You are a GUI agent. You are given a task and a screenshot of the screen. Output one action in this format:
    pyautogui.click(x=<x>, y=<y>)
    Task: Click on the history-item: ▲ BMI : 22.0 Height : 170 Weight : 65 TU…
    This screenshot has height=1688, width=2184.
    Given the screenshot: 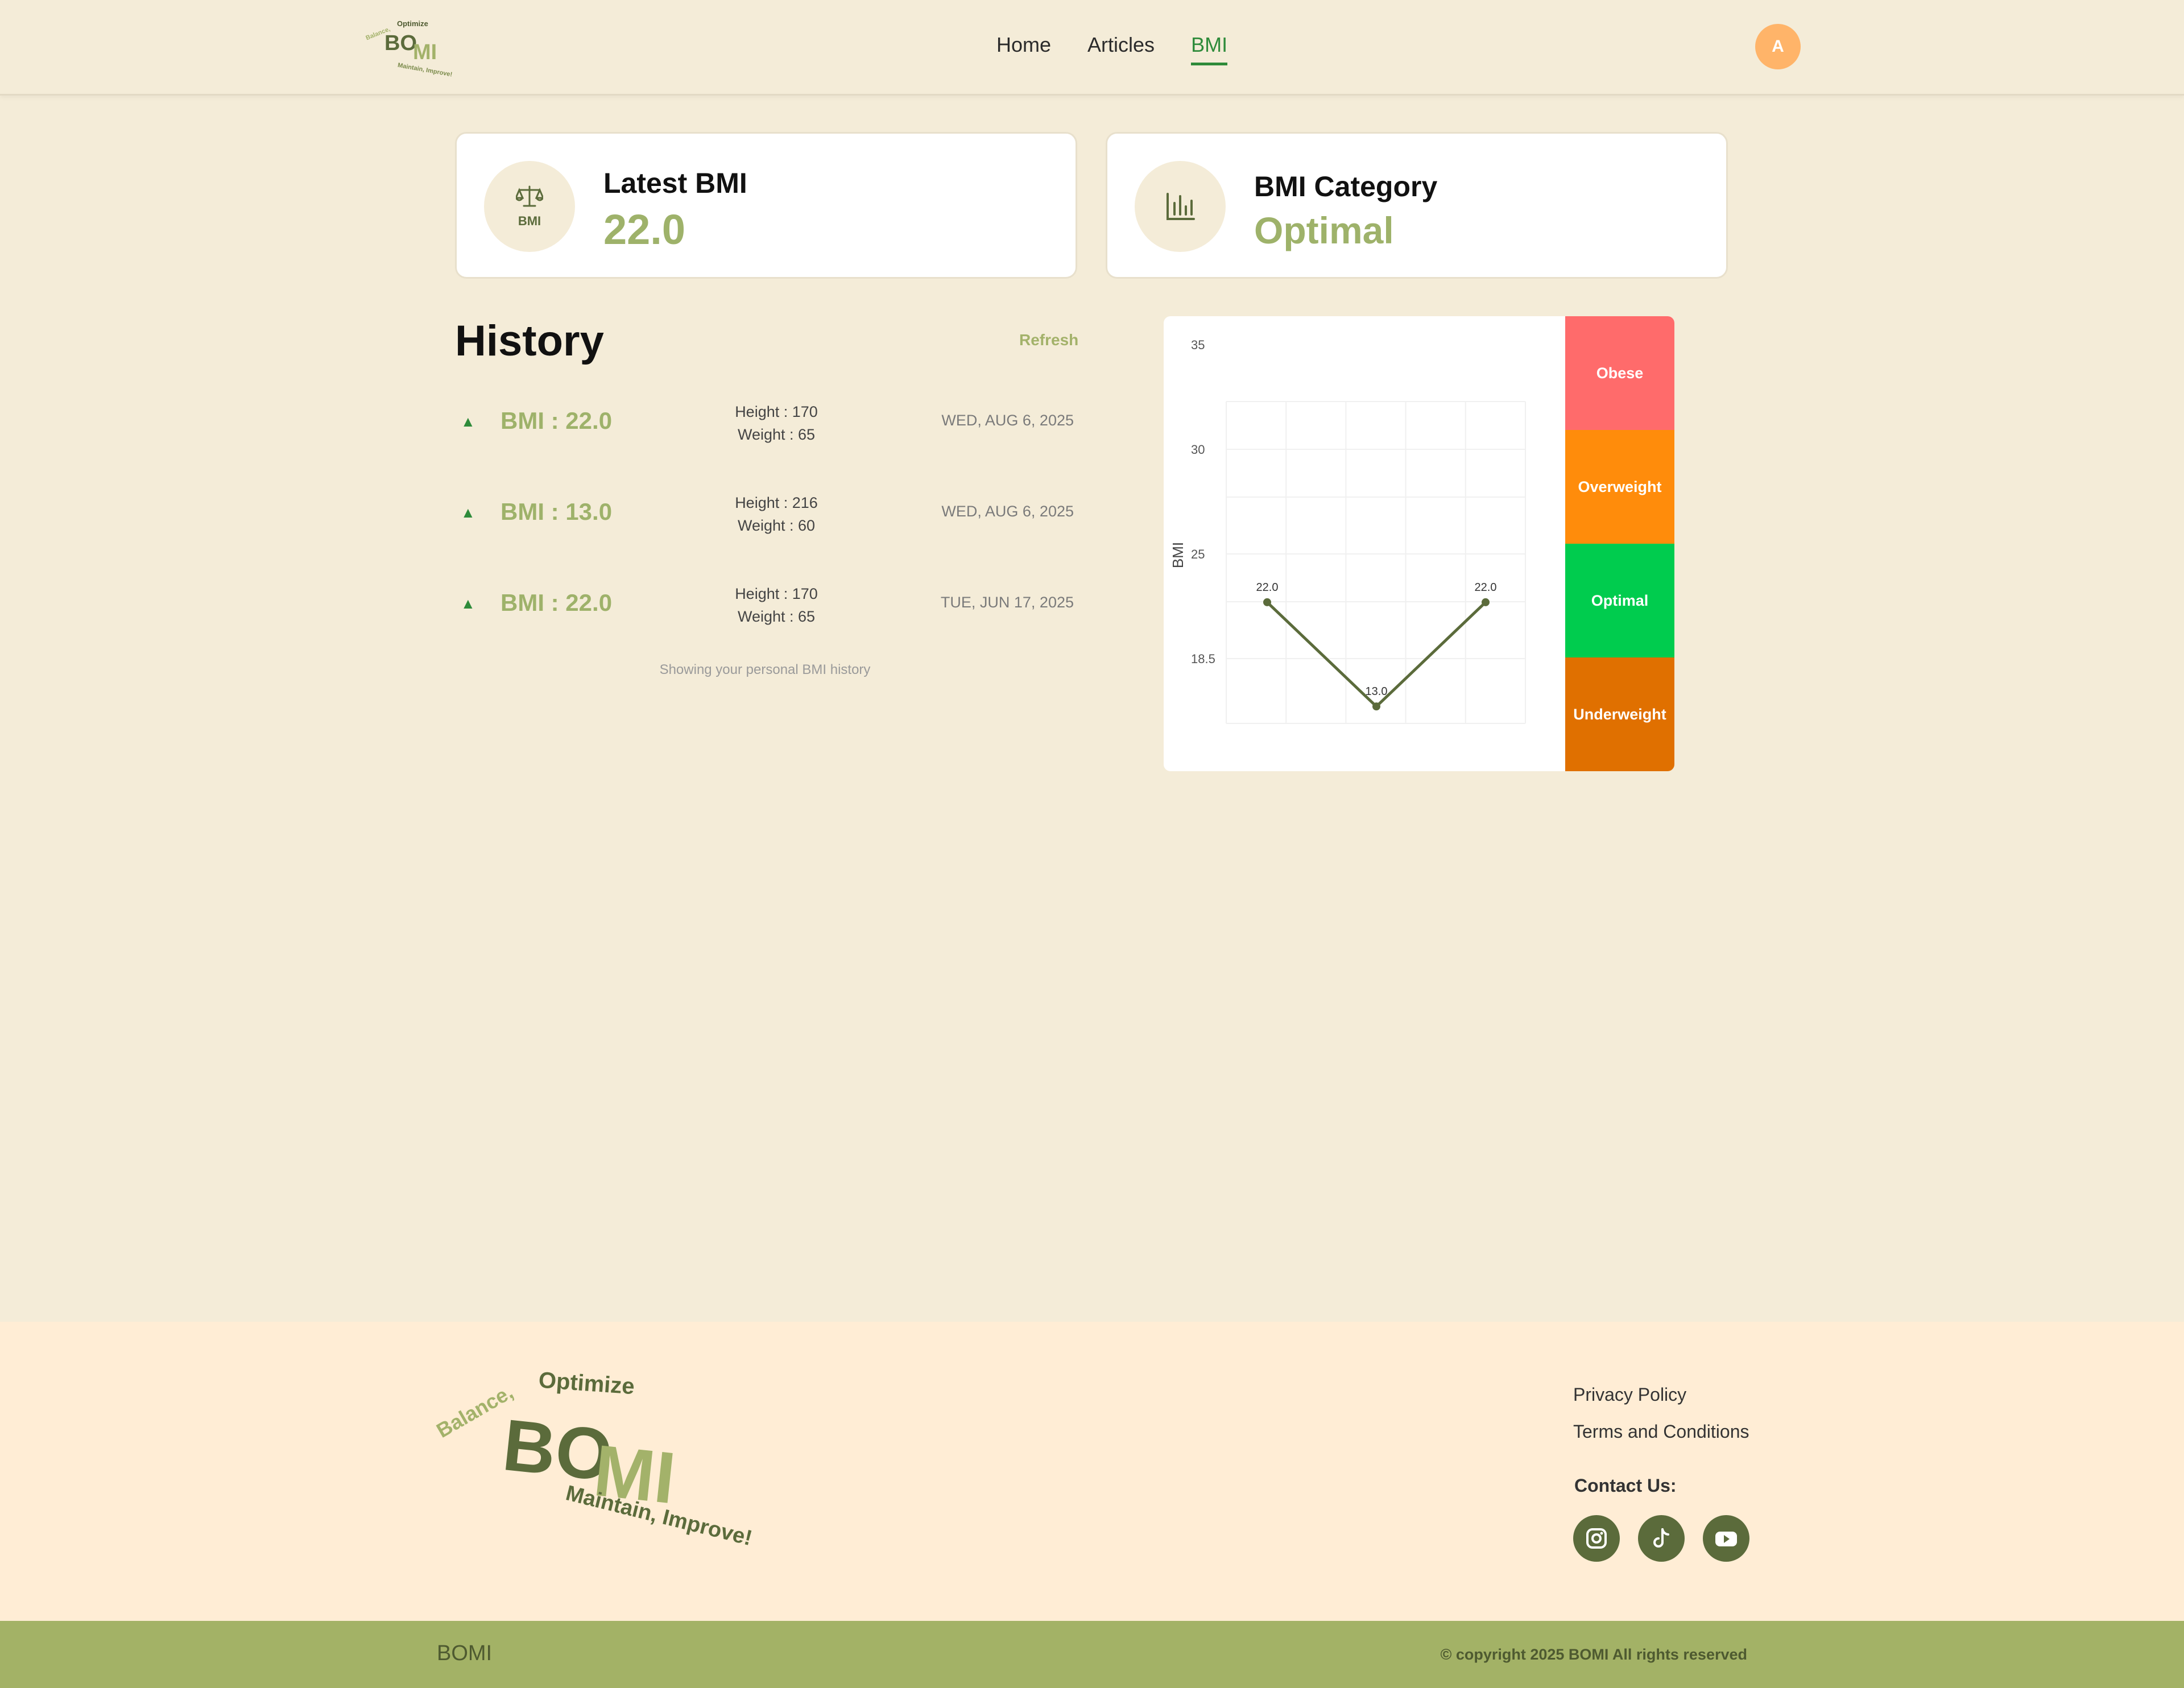 What is the action you would take?
    pyautogui.click(x=765, y=609)
    